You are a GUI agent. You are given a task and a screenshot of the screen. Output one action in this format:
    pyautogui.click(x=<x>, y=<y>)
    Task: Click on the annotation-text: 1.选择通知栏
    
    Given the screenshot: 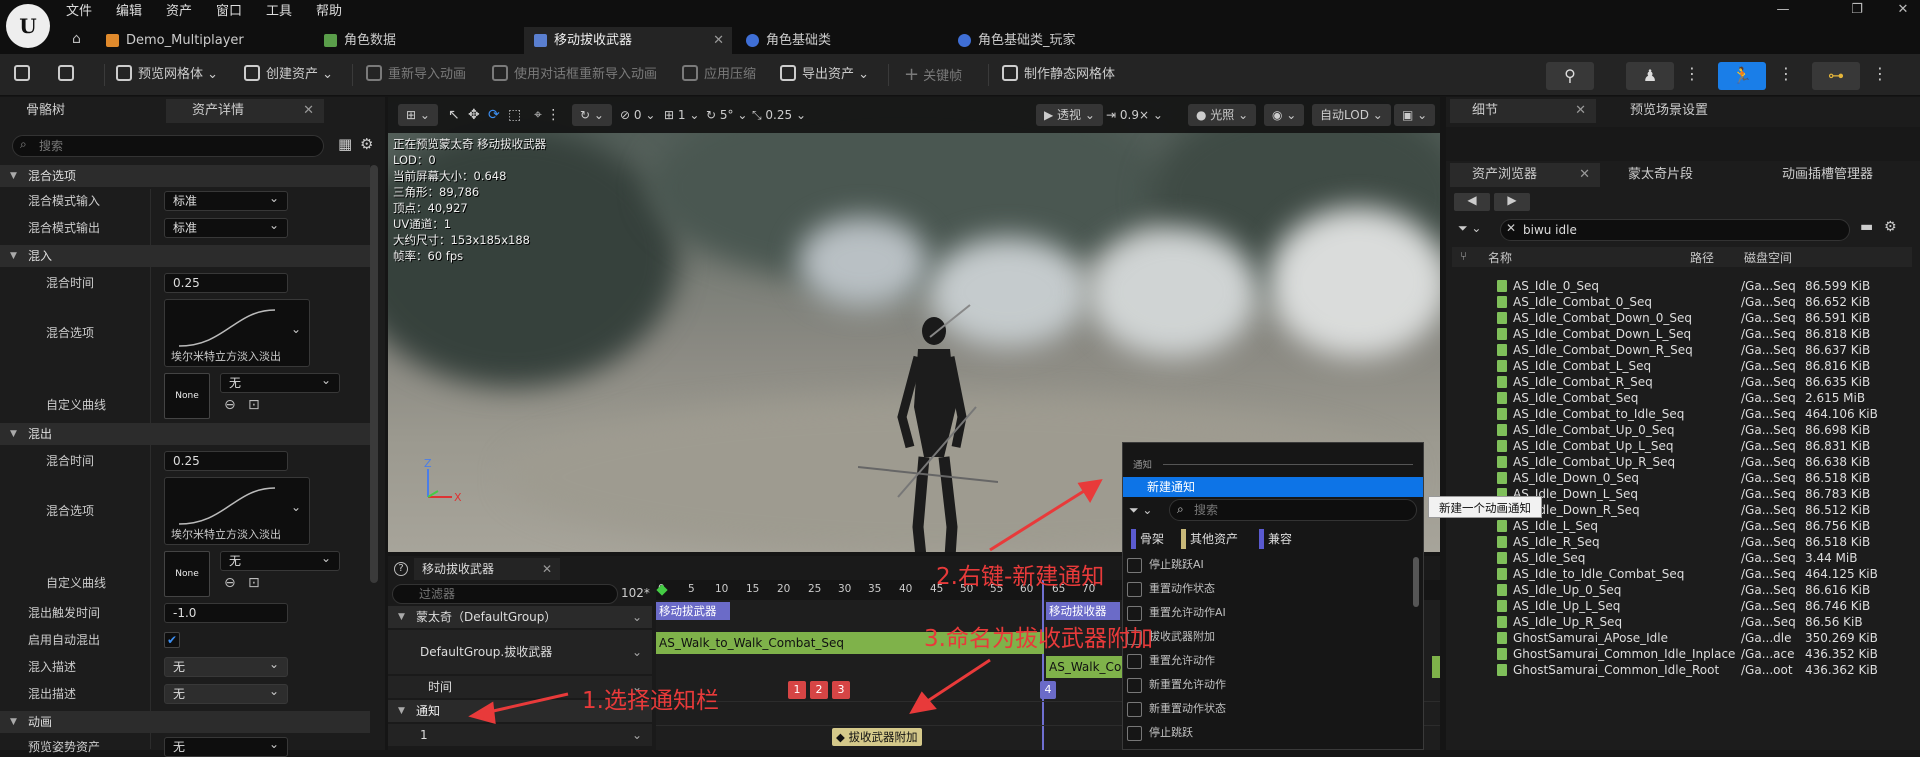 What is the action you would take?
    pyautogui.click(x=650, y=701)
    